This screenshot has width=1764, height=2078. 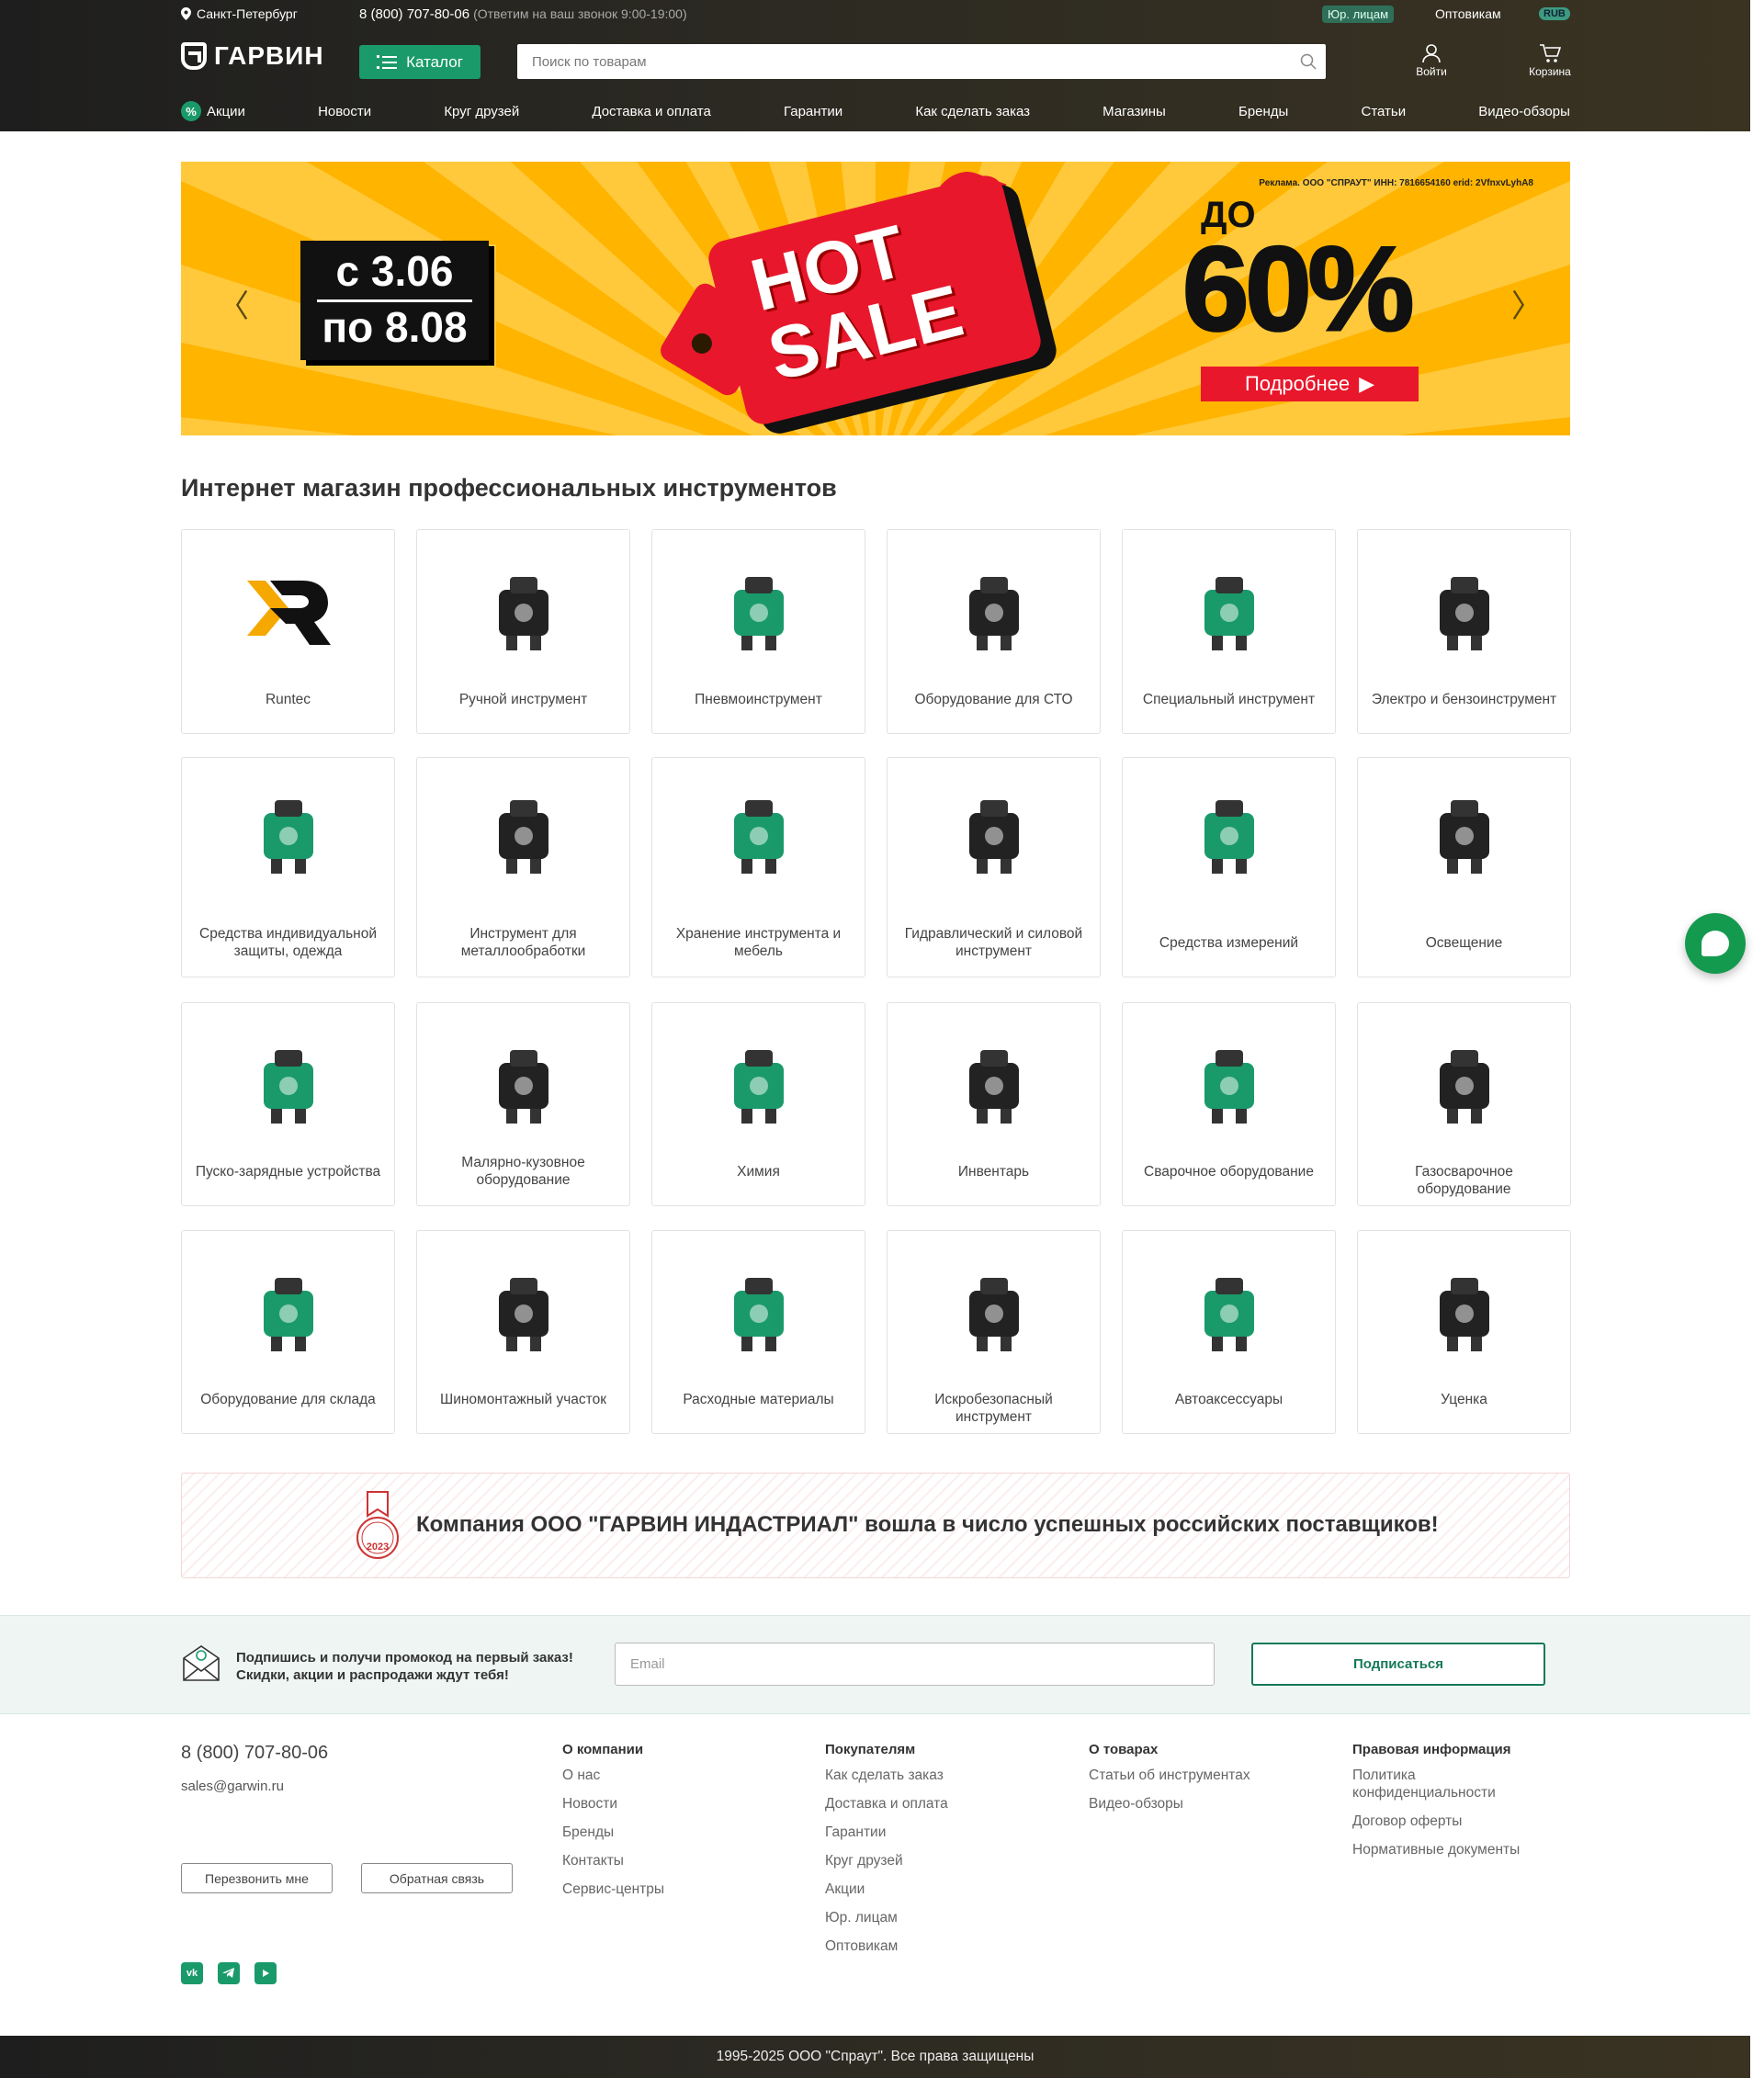 What do you see at coordinates (994, 1332) in the screenshot?
I see `category-card: Искробезопасный инструмент` at bounding box center [994, 1332].